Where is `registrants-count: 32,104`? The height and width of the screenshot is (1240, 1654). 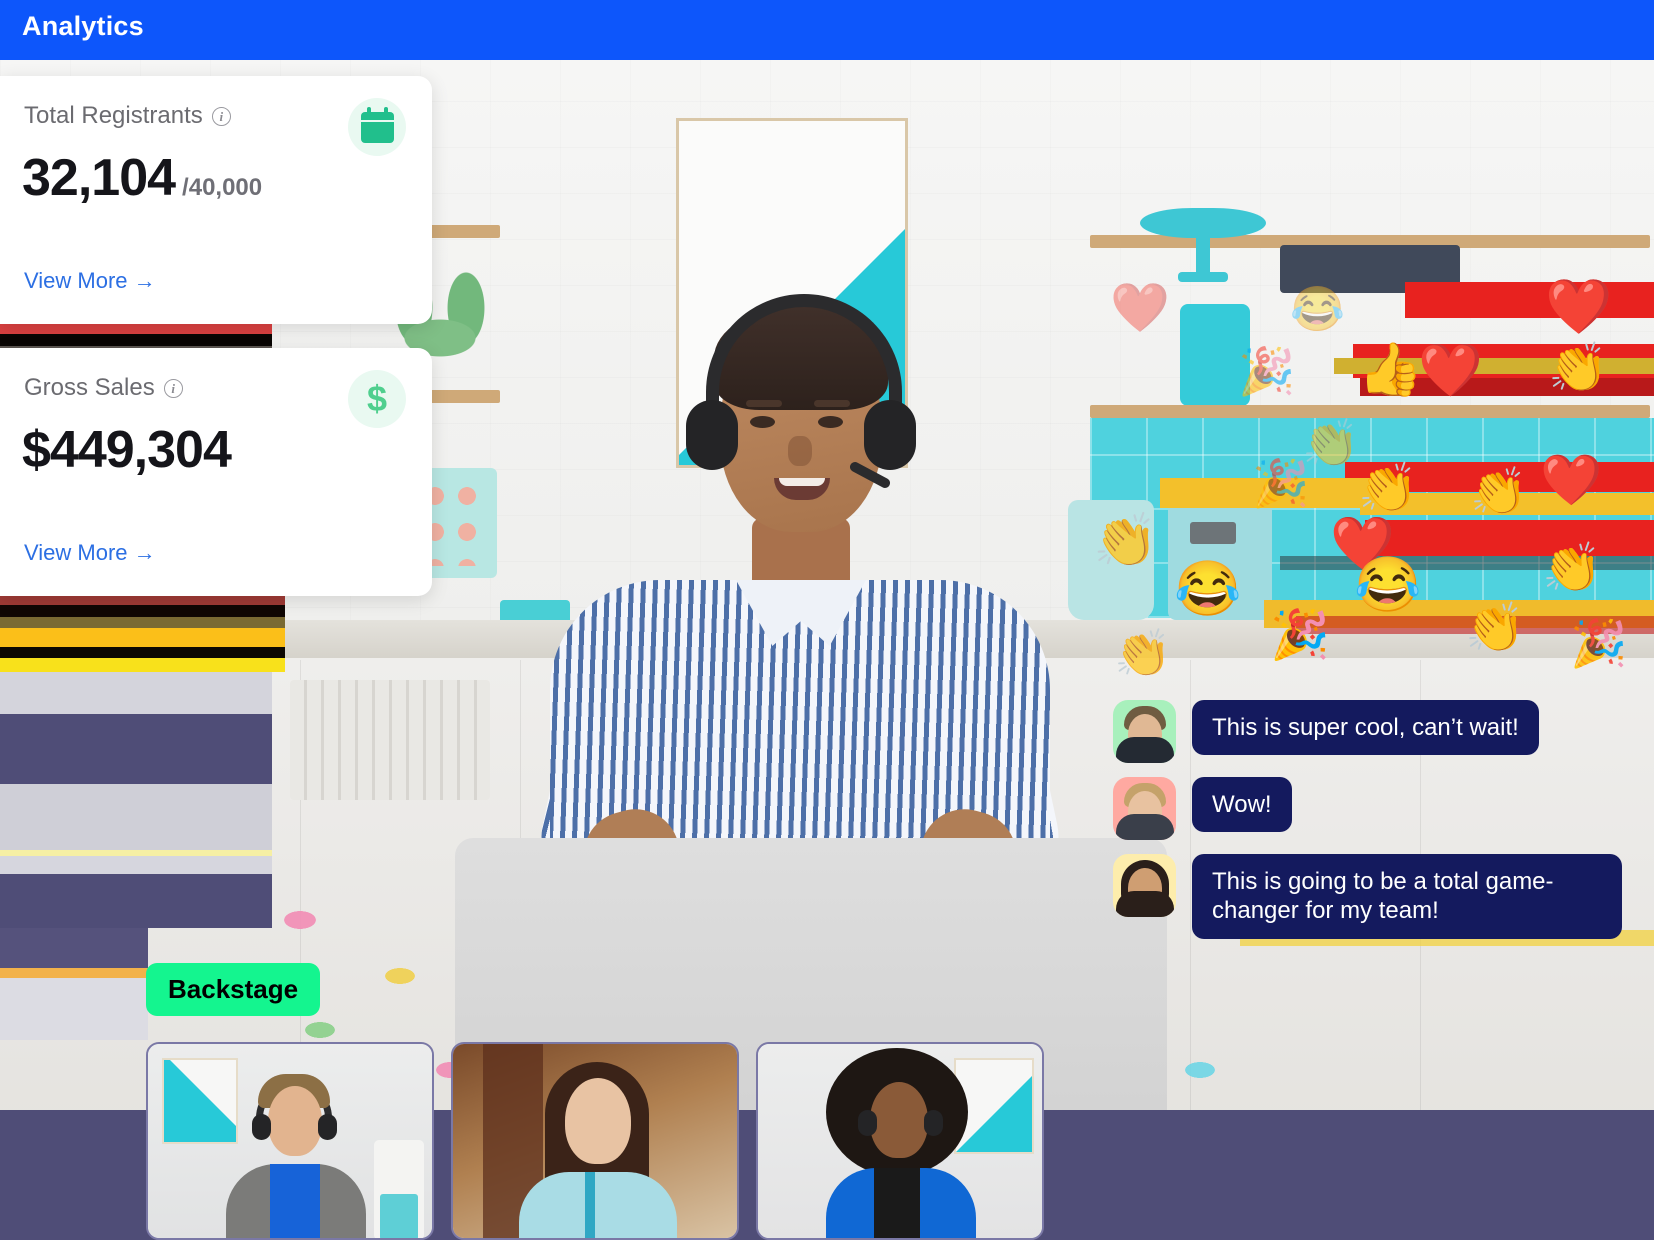 registrants-count: 32,104 is located at coordinates (99, 178).